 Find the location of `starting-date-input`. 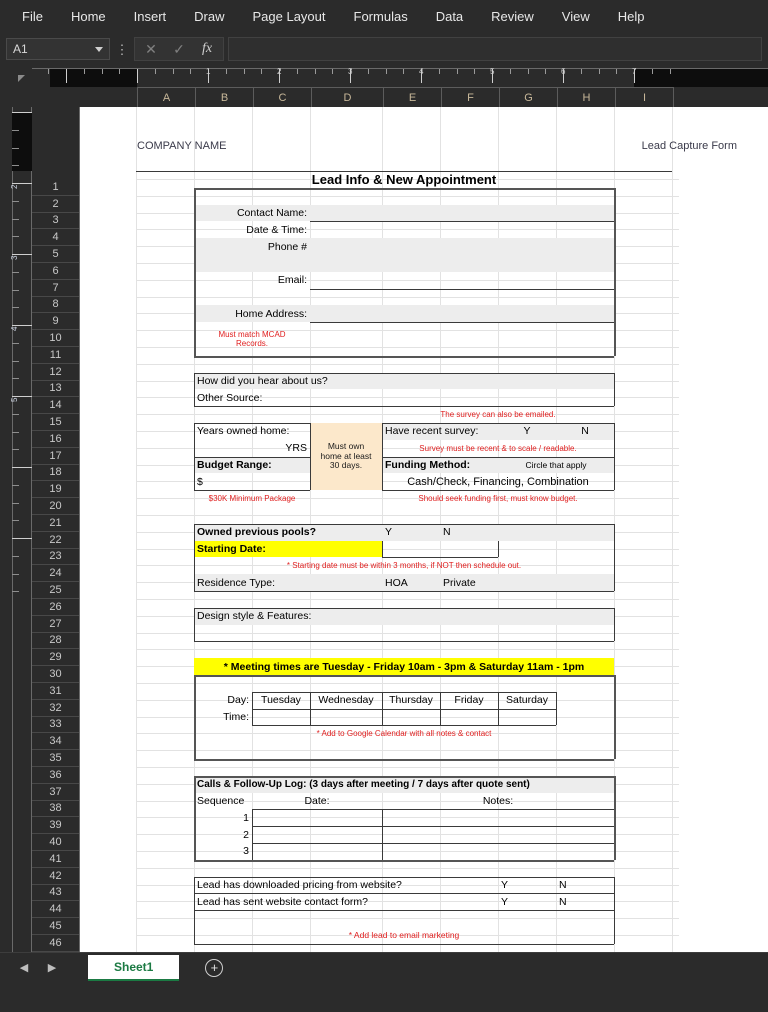

starting-date-input is located at coordinates (440, 549).